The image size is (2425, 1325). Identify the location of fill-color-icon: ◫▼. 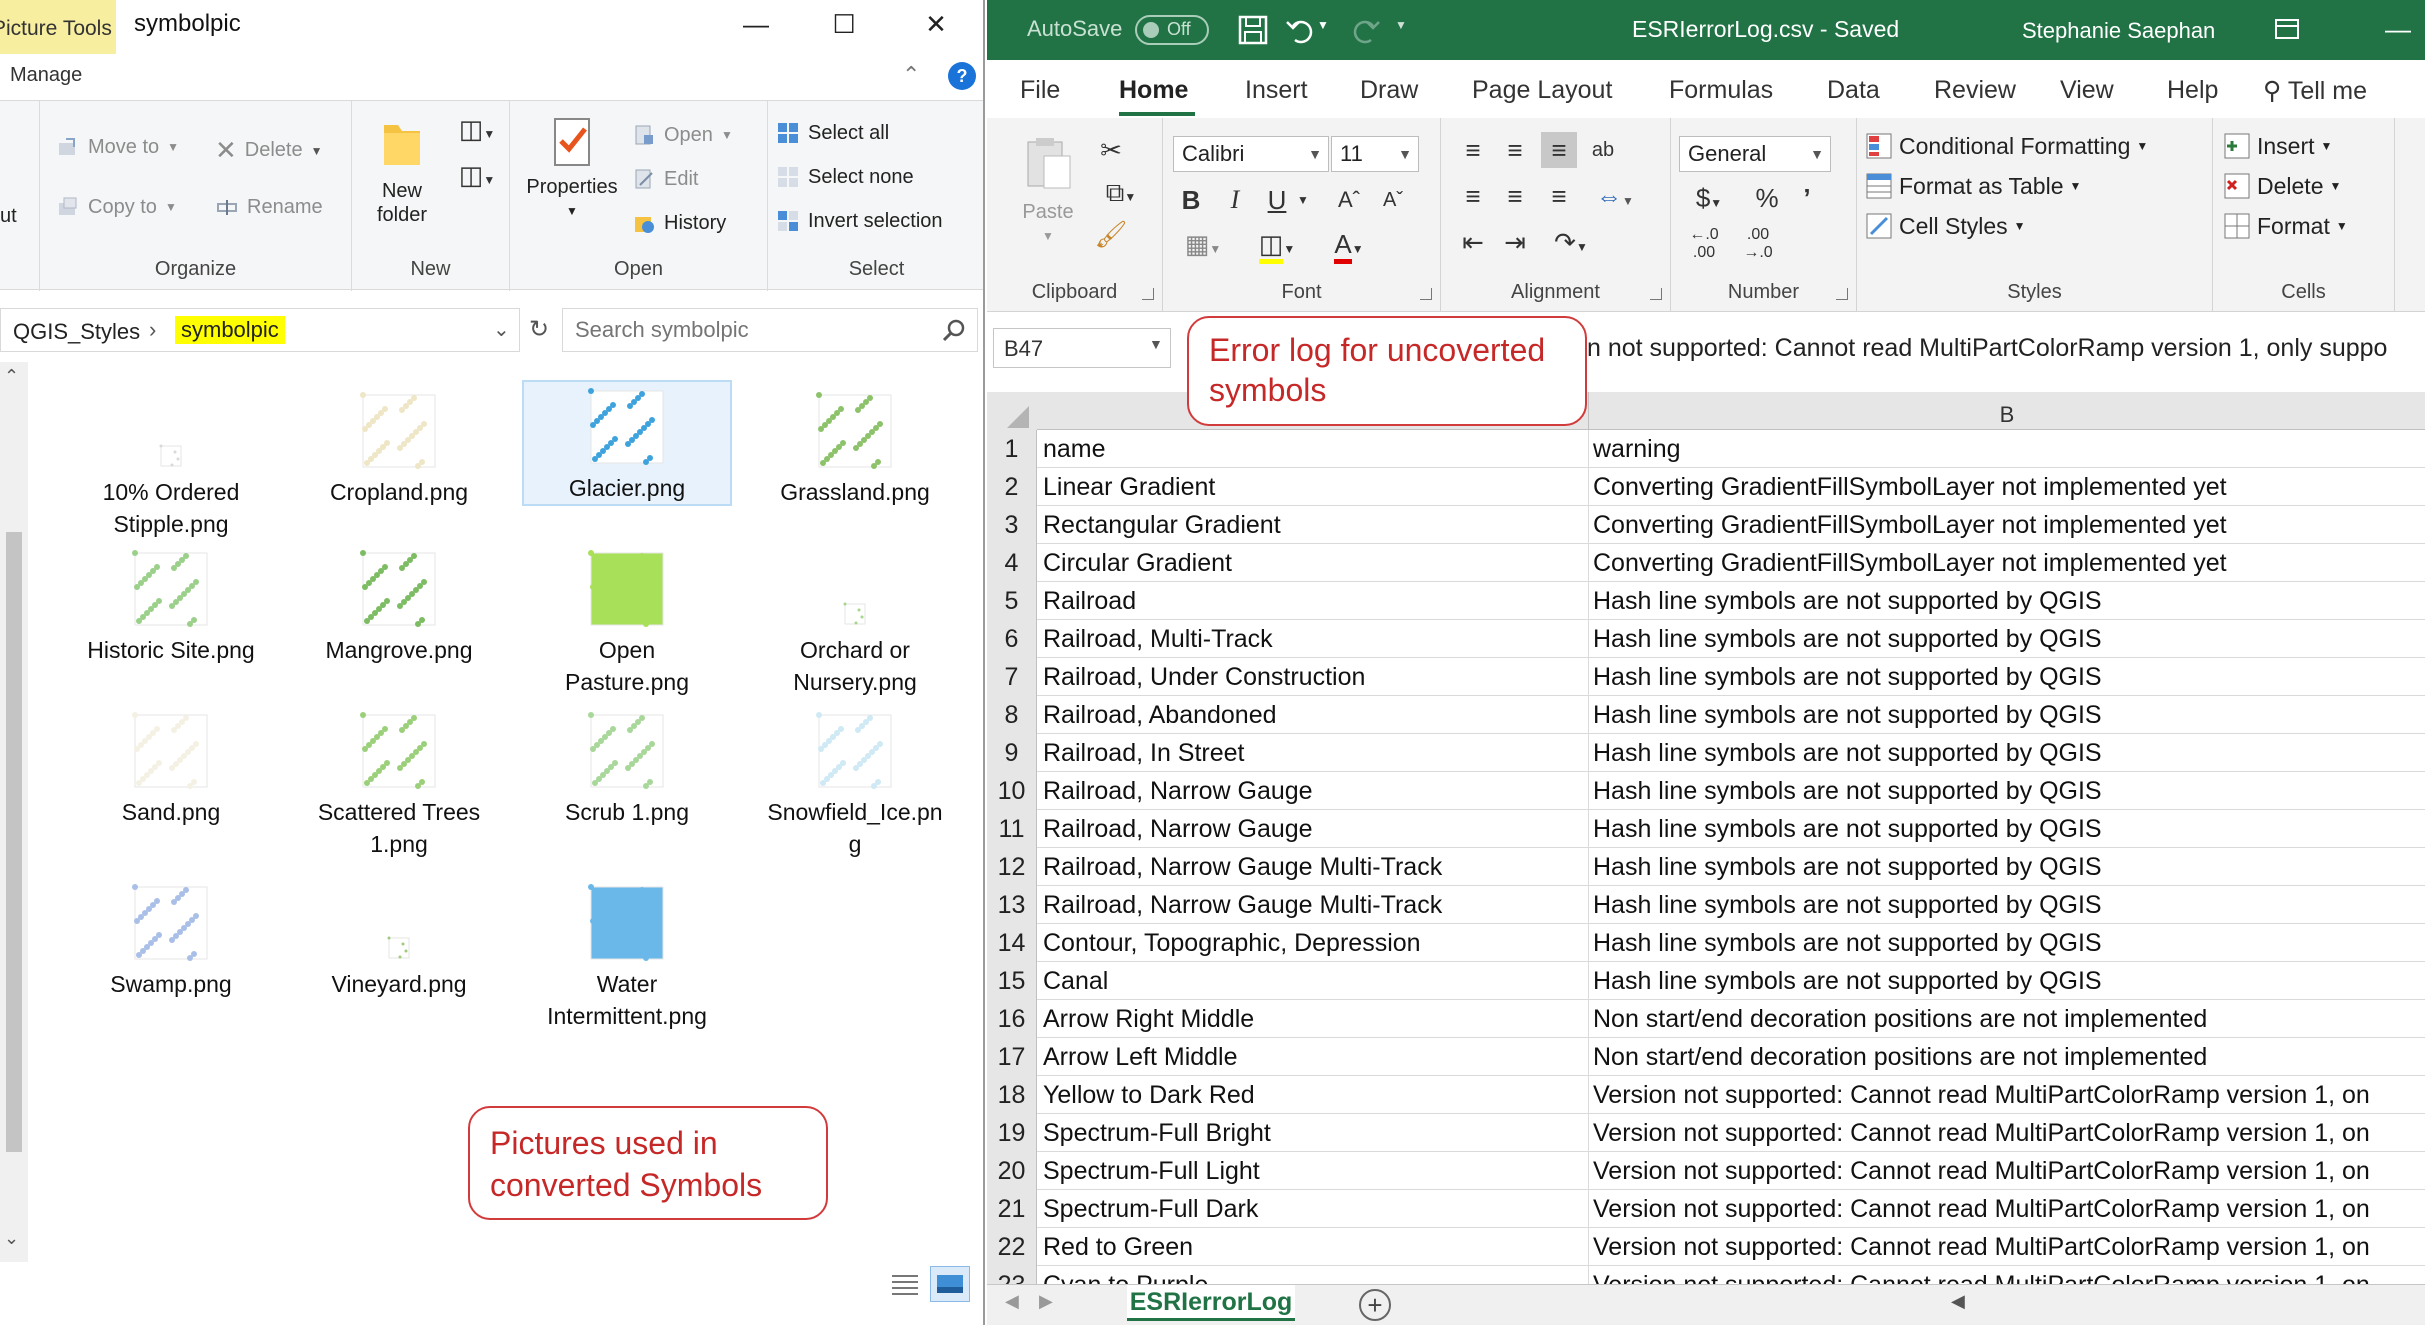
(1277, 246).